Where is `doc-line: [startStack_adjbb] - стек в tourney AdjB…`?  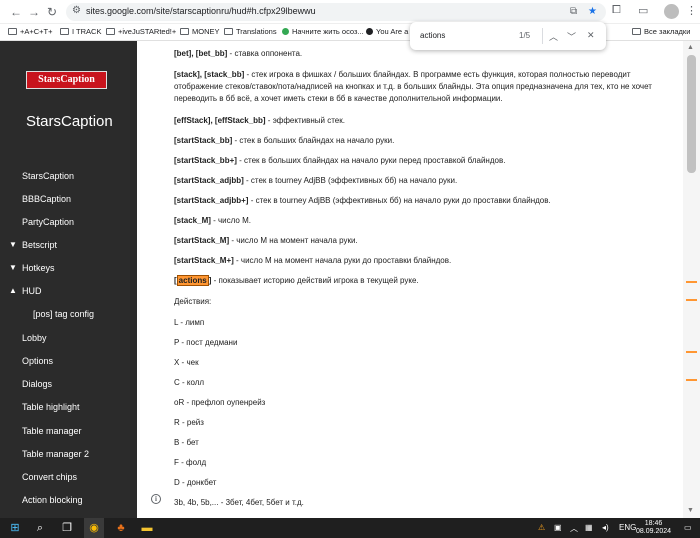
doc-line: [startStack_adjbb] - стек в tourney AdjB… is located at coordinates (316, 180).